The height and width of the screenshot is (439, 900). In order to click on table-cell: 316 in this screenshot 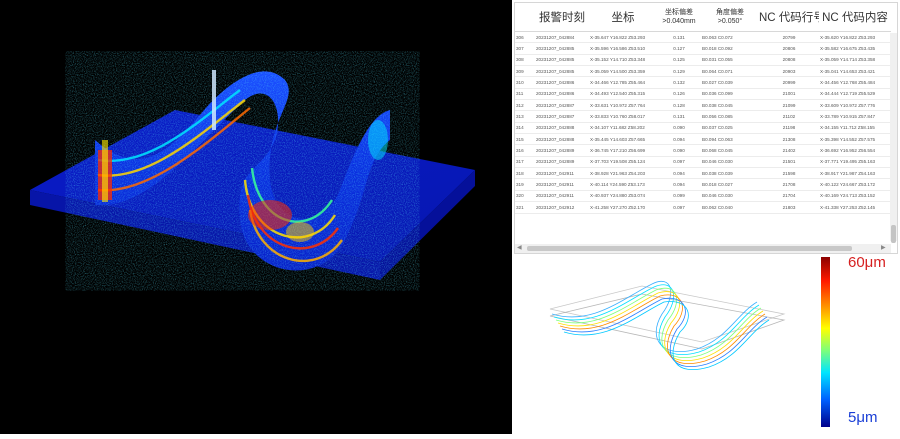, I will do `click(525, 150)`.